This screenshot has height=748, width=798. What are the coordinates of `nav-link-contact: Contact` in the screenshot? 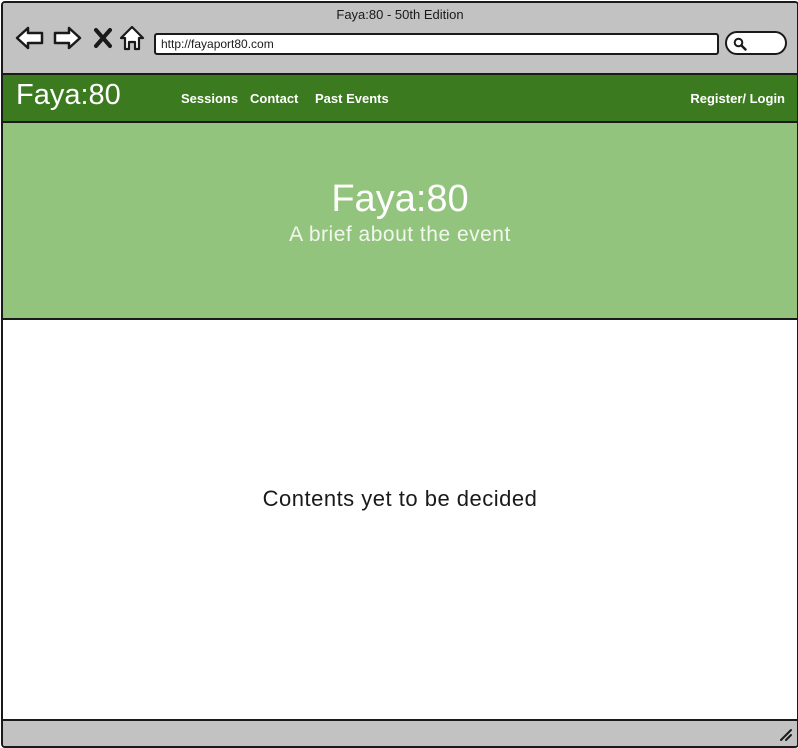 It's located at (274, 98).